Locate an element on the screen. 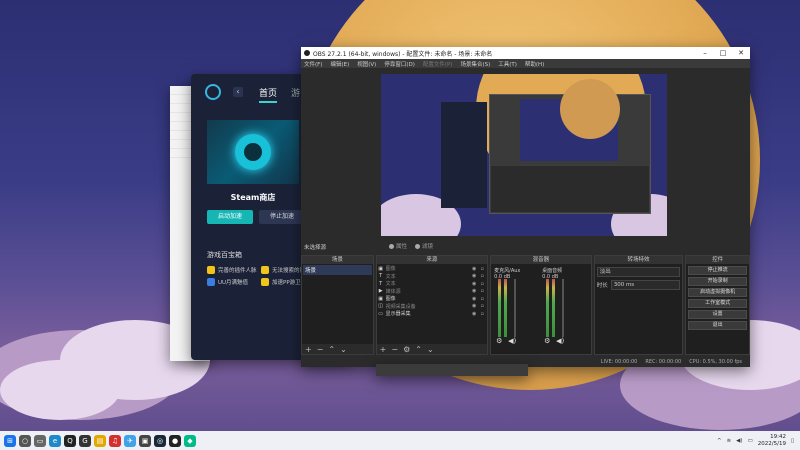 The height and width of the screenshot is (450, 800). nav-home-tab: 首页 is located at coordinates (268, 94).